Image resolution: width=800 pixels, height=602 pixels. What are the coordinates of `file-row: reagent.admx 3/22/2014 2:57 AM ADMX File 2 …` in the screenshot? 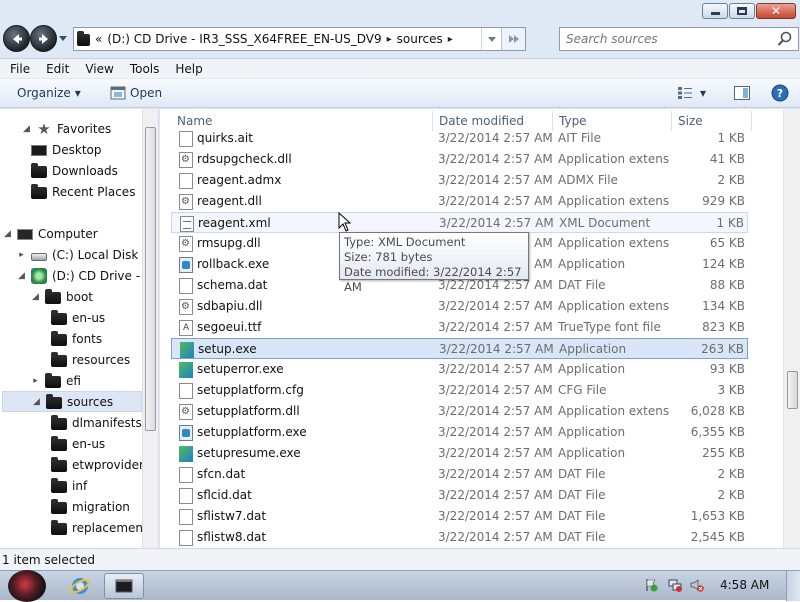 It's located at (459, 180).